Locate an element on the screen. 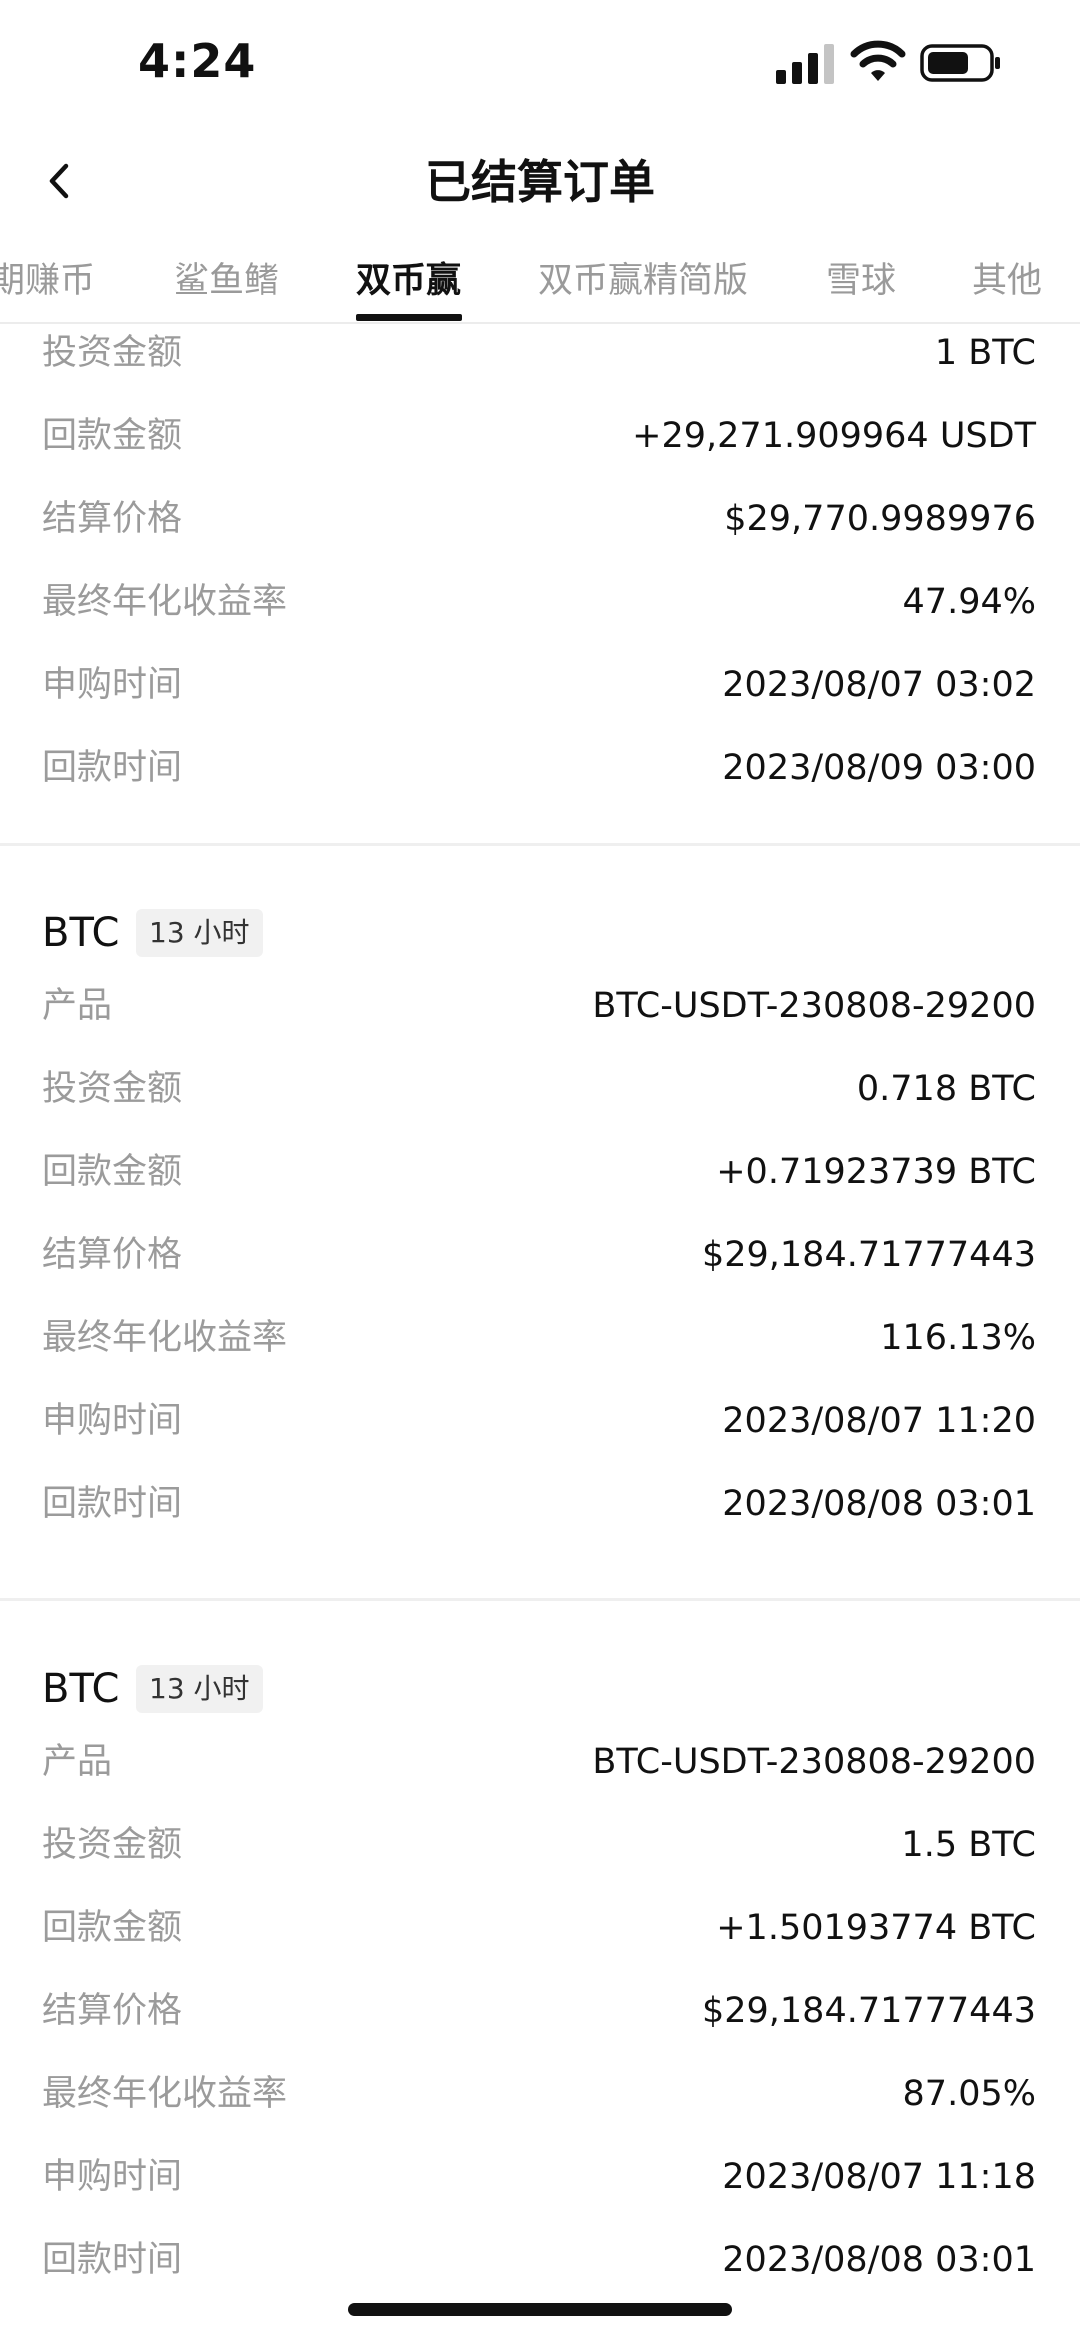 This screenshot has width=1080, height=2337. tab-dual-currency: 双币赢 is located at coordinates (408, 277).